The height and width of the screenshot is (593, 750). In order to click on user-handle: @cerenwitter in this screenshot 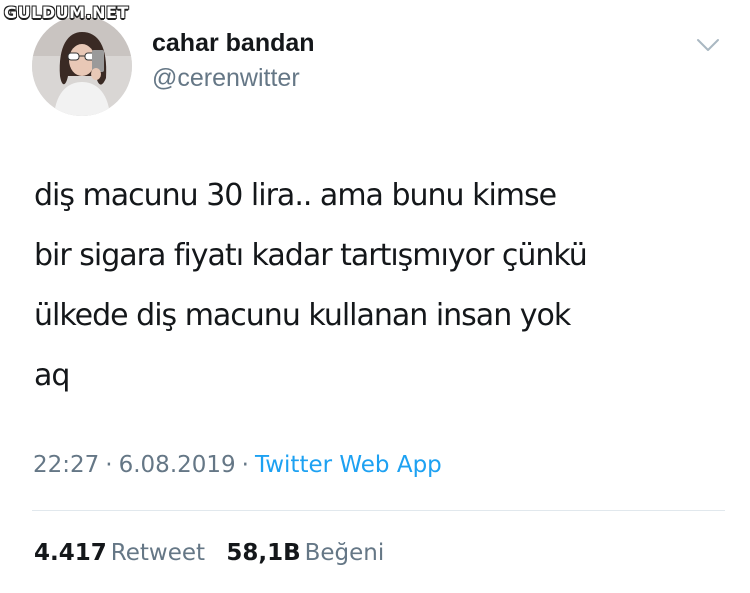, I will do `click(233, 78)`.